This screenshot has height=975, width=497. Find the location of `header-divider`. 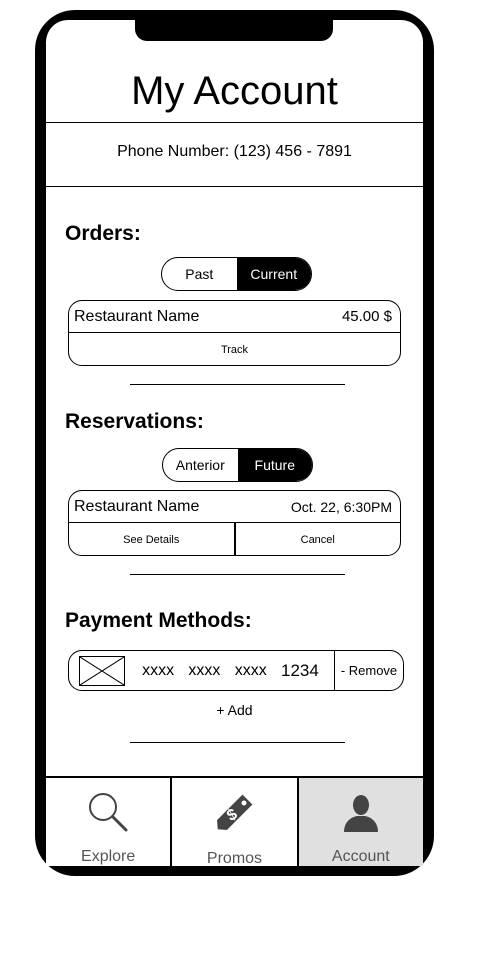

header-divider is located at coordinates (234, 122).